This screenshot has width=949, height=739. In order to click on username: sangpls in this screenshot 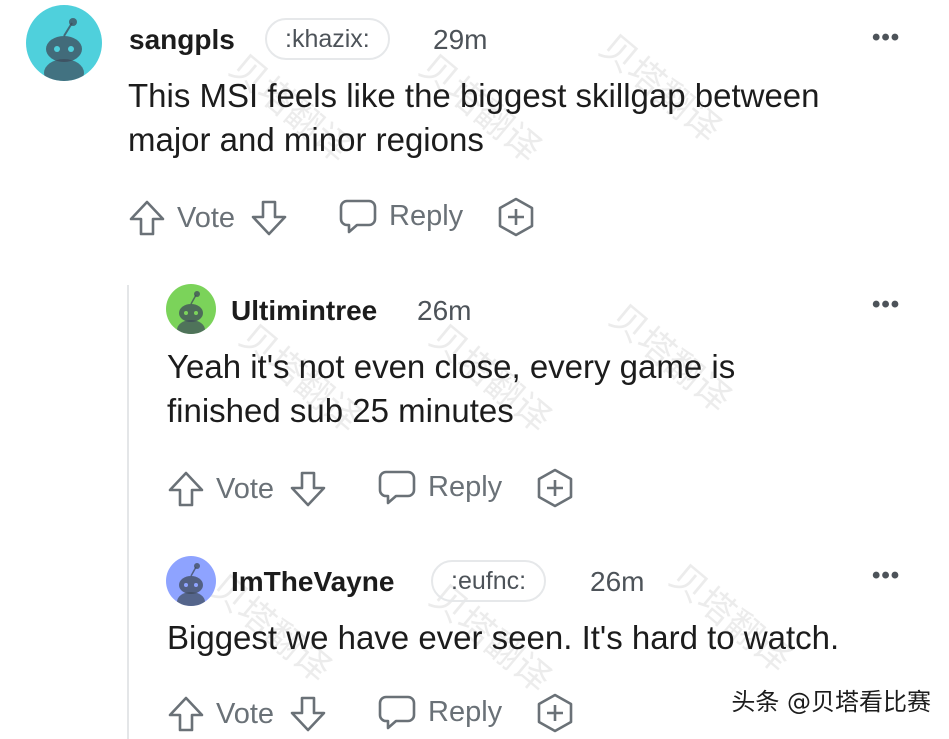, I will do `click(182, 40)`.